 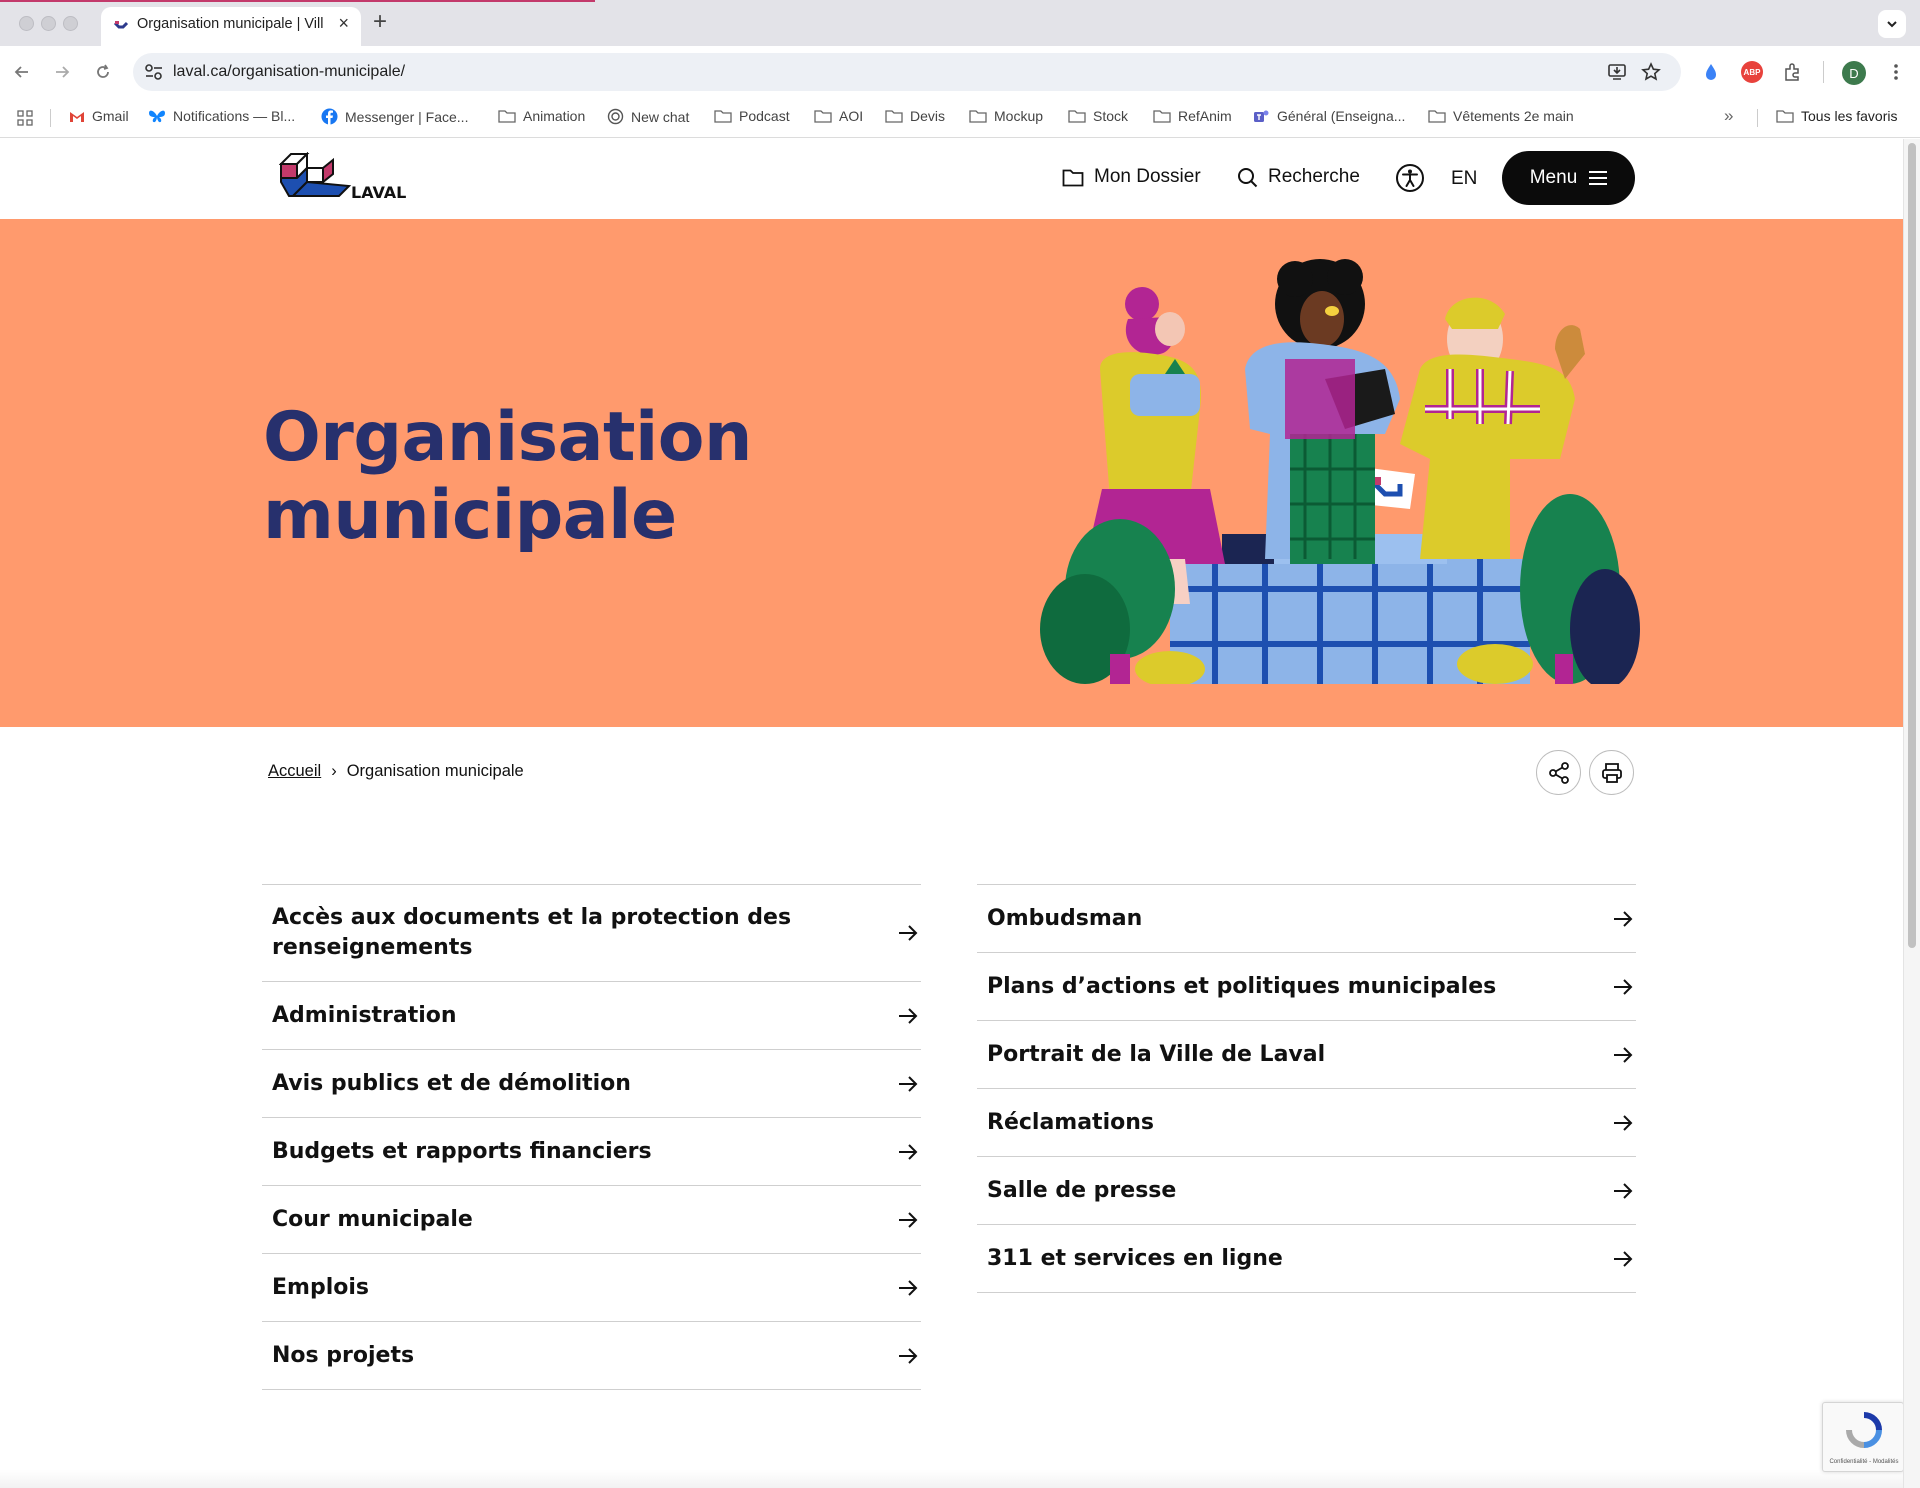 I want to click on recherche-link: Recherche, so click(x=1298, y=177).